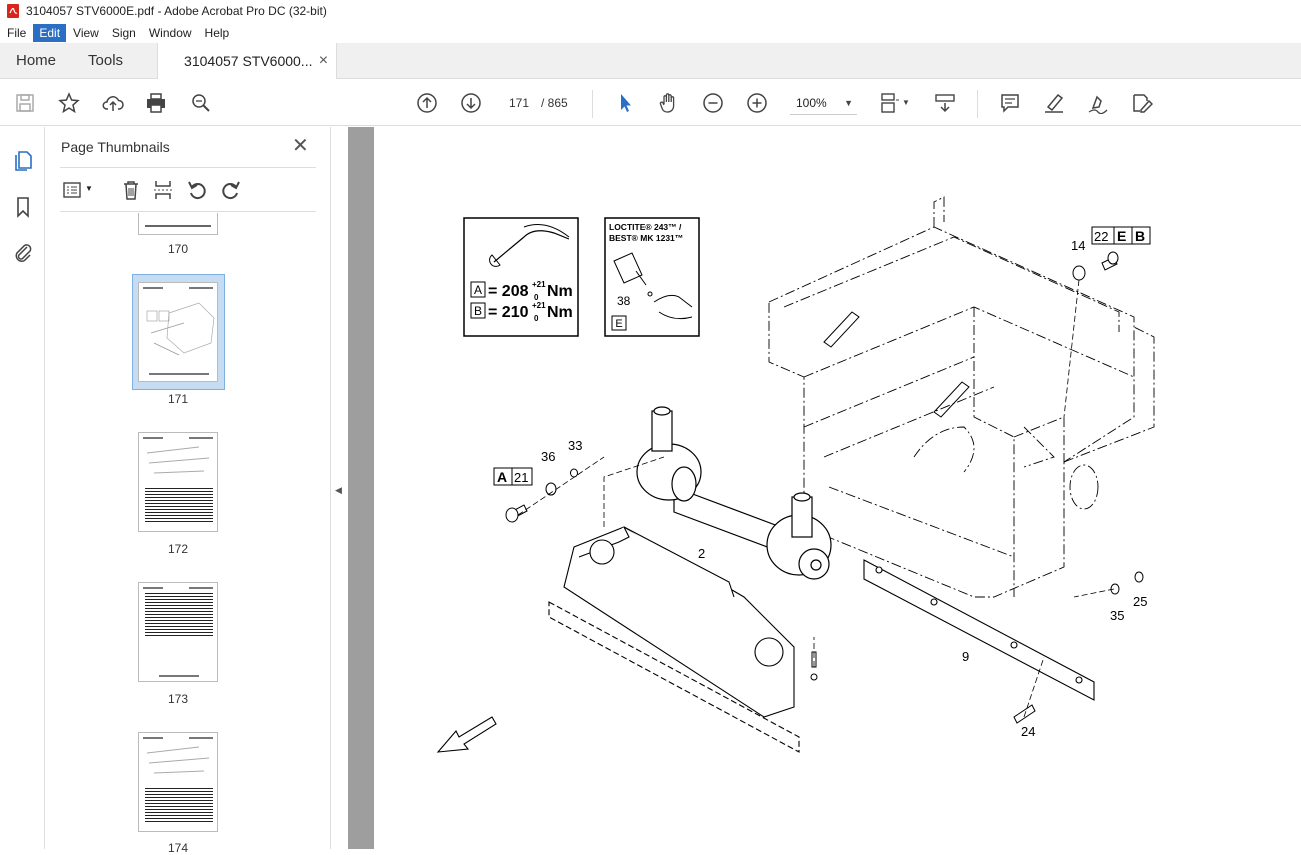  Describe the element at coordinates (811, 102) in the screenshot. I see `zoom-value: 100%` at that location.